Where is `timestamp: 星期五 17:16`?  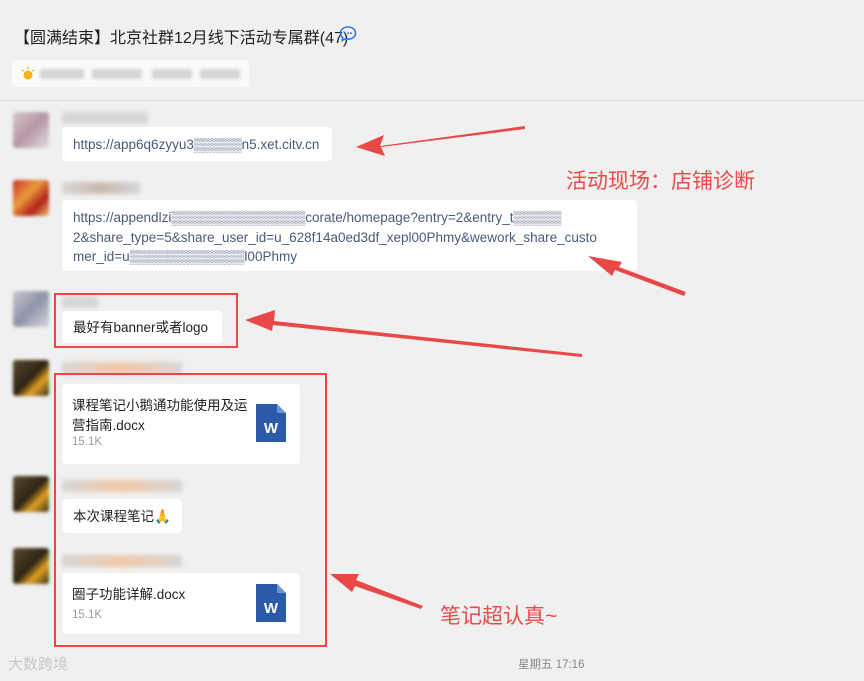 timestamp: 星期五 17:16 is located at coordinates (551, 665).